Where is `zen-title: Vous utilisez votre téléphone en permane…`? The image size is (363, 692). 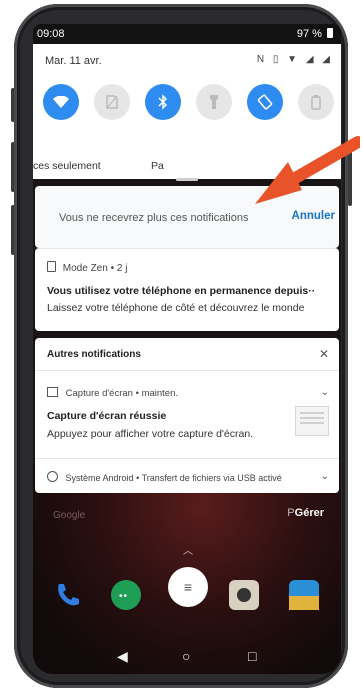
zen-title: Vous utilisez votre téléphone en permane… is located at coordinates (181, 291).